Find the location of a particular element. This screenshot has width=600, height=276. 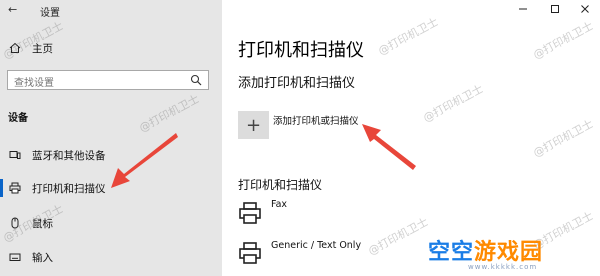

close-button is located at coordinates (585, 9).